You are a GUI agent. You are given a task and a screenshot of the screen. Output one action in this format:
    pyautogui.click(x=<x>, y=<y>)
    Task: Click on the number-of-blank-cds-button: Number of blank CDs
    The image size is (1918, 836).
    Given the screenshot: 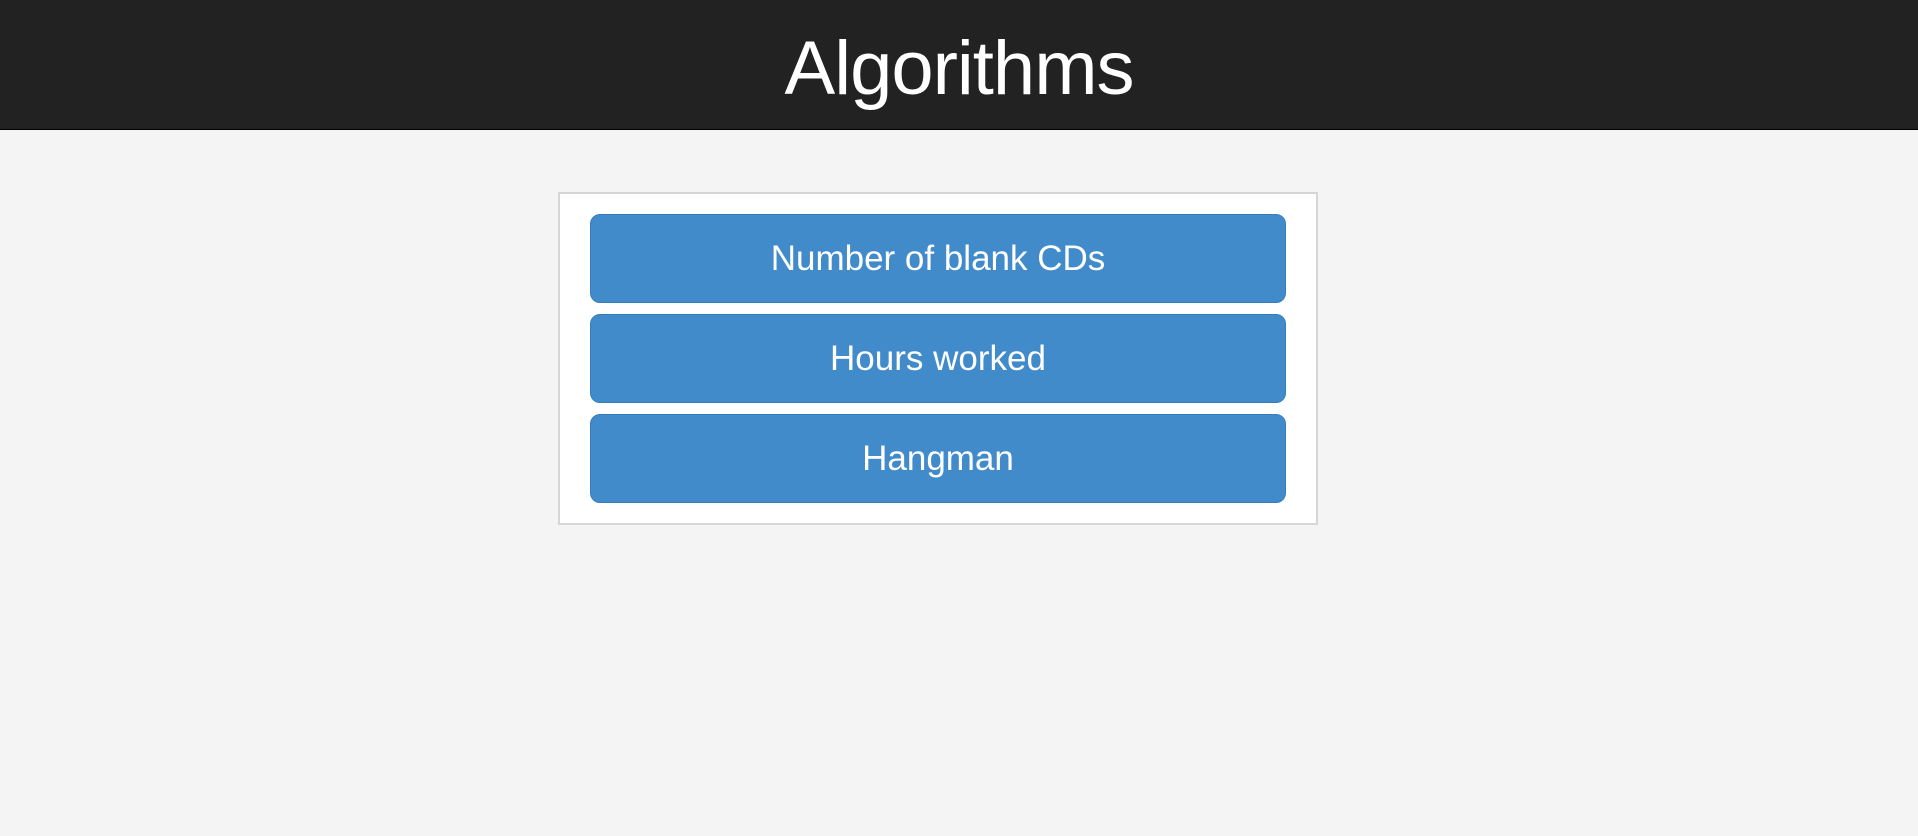 What is the action you would take?
    pyautogui.click(x=938, y=258)
    